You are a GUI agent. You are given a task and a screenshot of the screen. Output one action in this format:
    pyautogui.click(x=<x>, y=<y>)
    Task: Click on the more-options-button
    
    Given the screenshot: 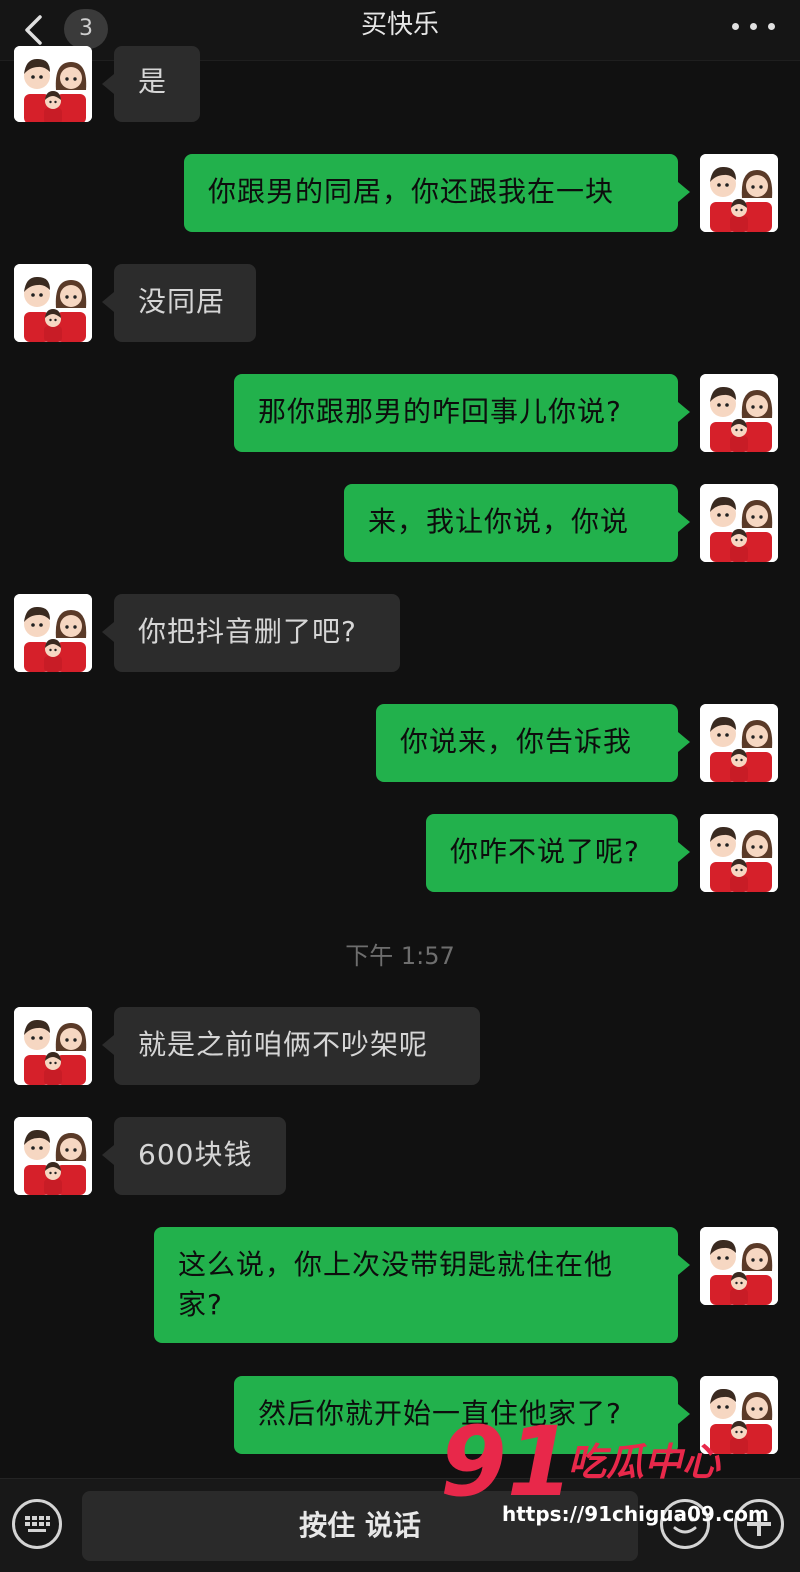 What is the action you would take?
    pyautogui.click(x=754, y=26)
    